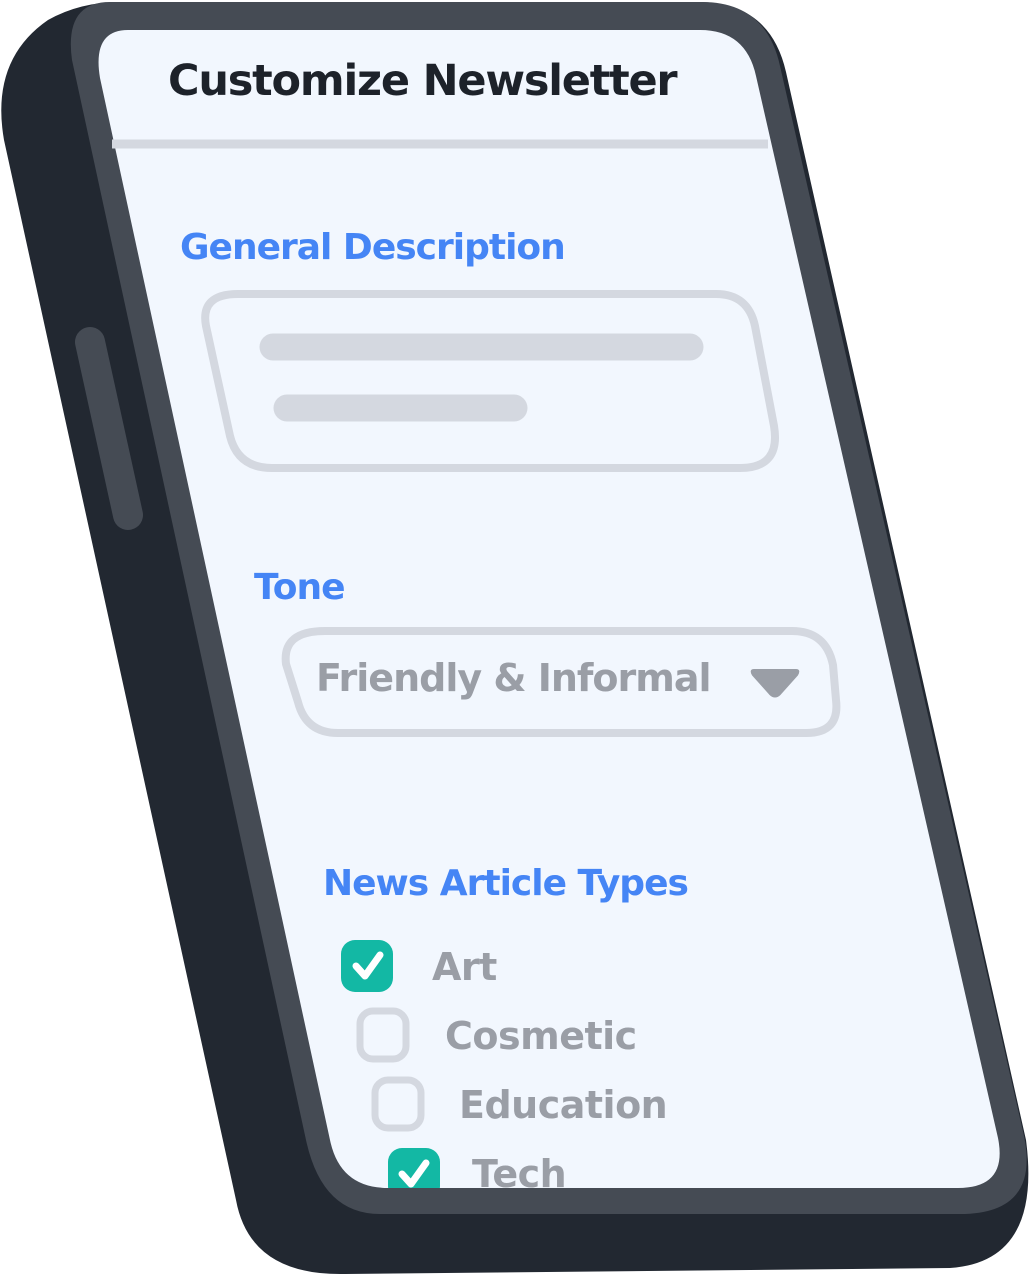  Describe the element at coordinates (464, 967) in the screenshot. I see `checkbox-label-art: Art` at that location.